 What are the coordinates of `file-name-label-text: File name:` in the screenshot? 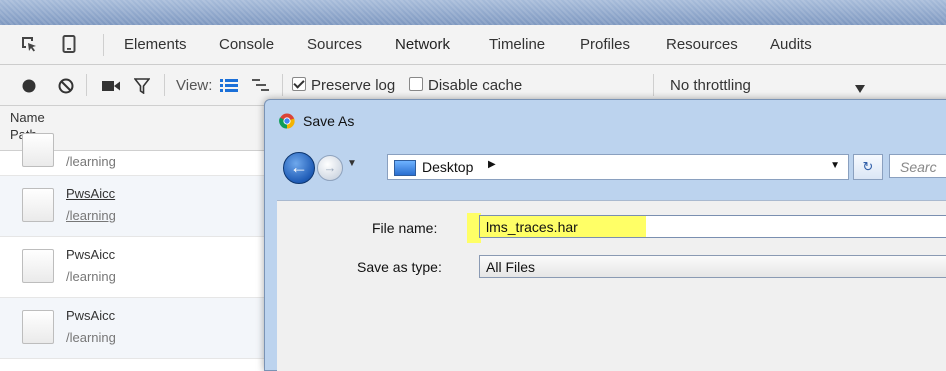 It's located at (405, 228).